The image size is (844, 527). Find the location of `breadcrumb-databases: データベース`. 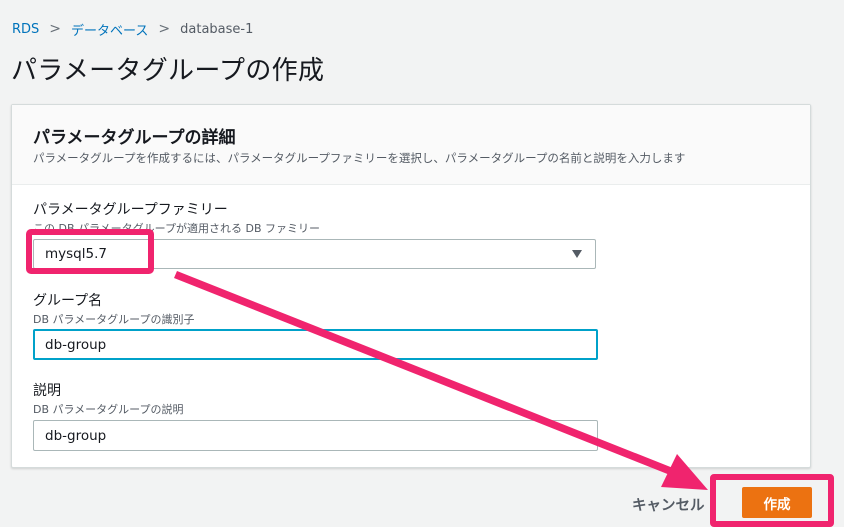

breadcrumb-databases: データベース is located at coordinates (109, 29).